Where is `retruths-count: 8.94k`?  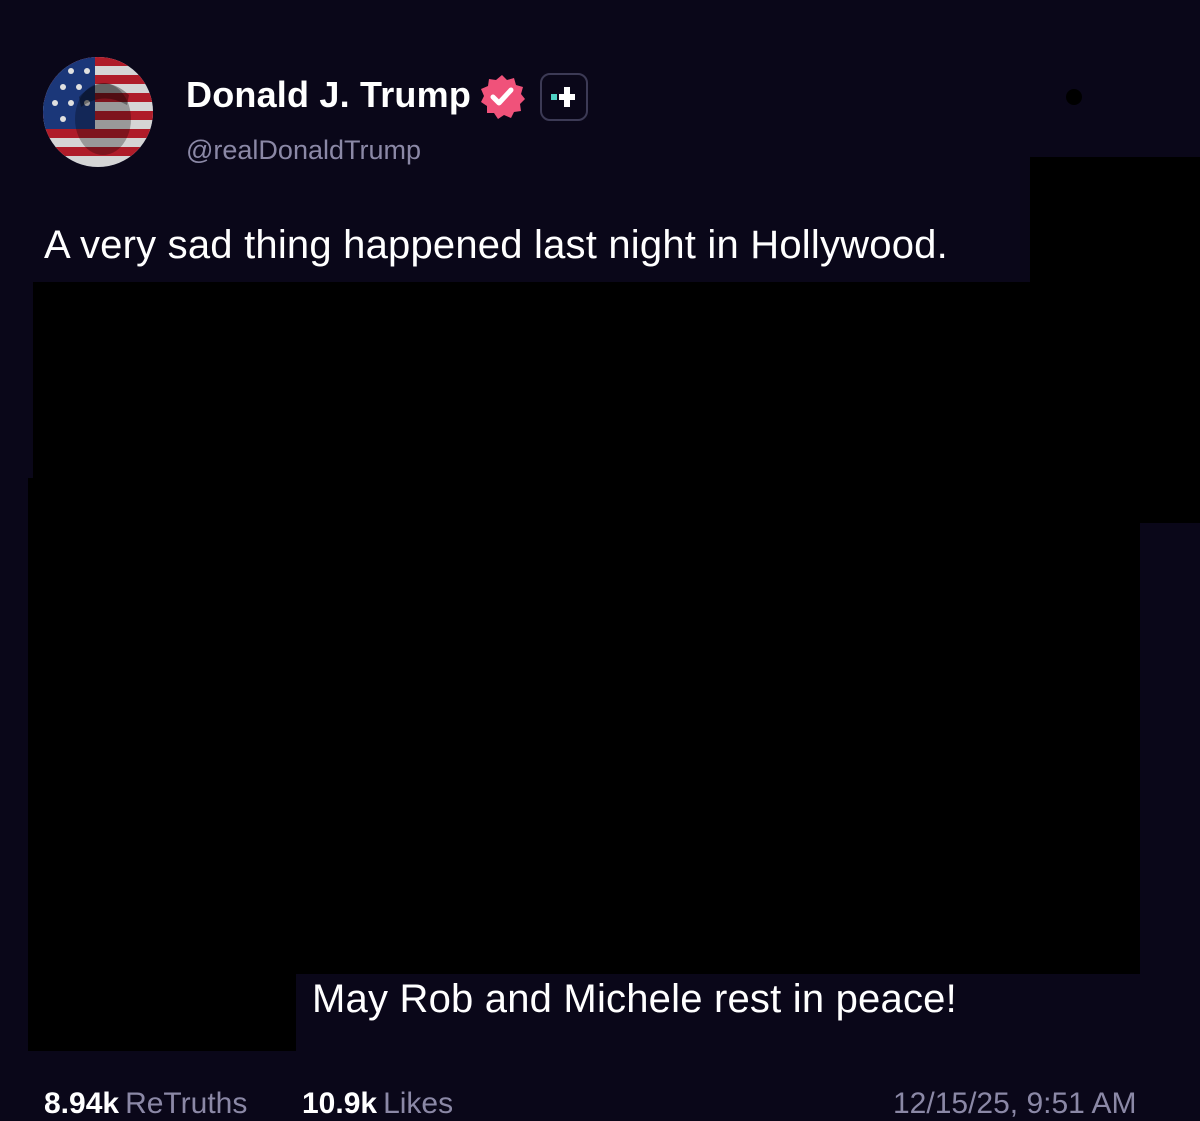 retruths-count: 8.94k is located at coordinates (82, 1103).